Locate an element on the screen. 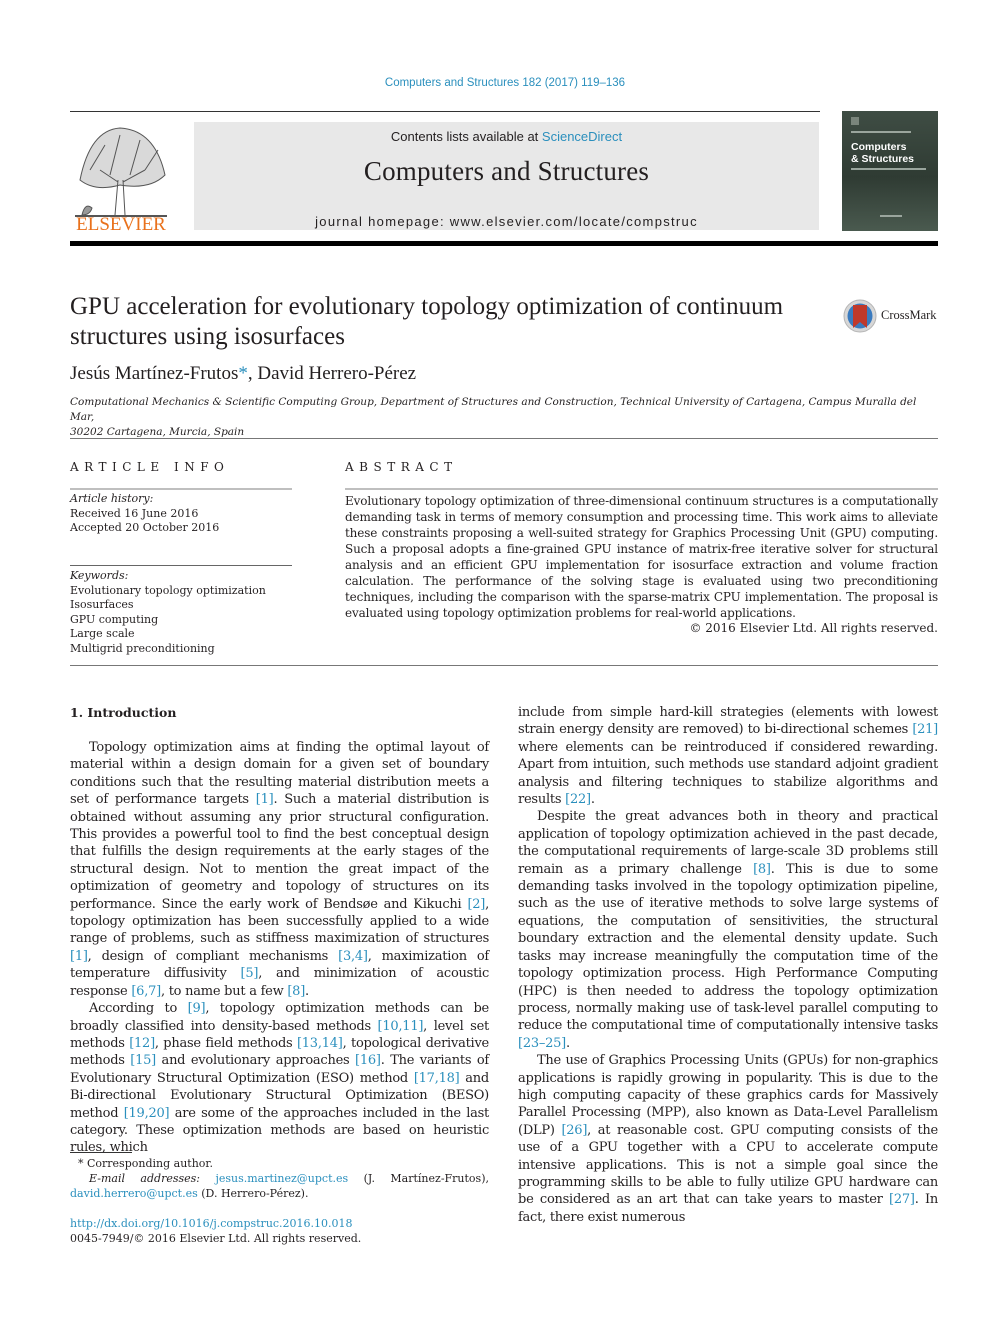  header-rule is located at coordinates (445, 111).